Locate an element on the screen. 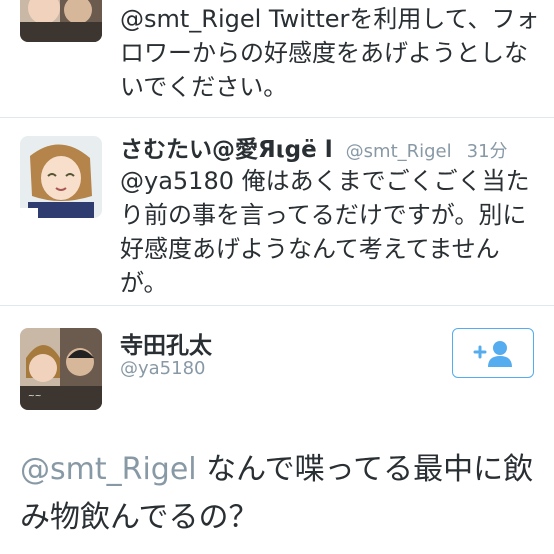 The height and width of the screenshot is (554, 554). tweet-header: さむたい@愛Яιgë l @smt_Rigel 31分 is located at coordinates (330, 147).